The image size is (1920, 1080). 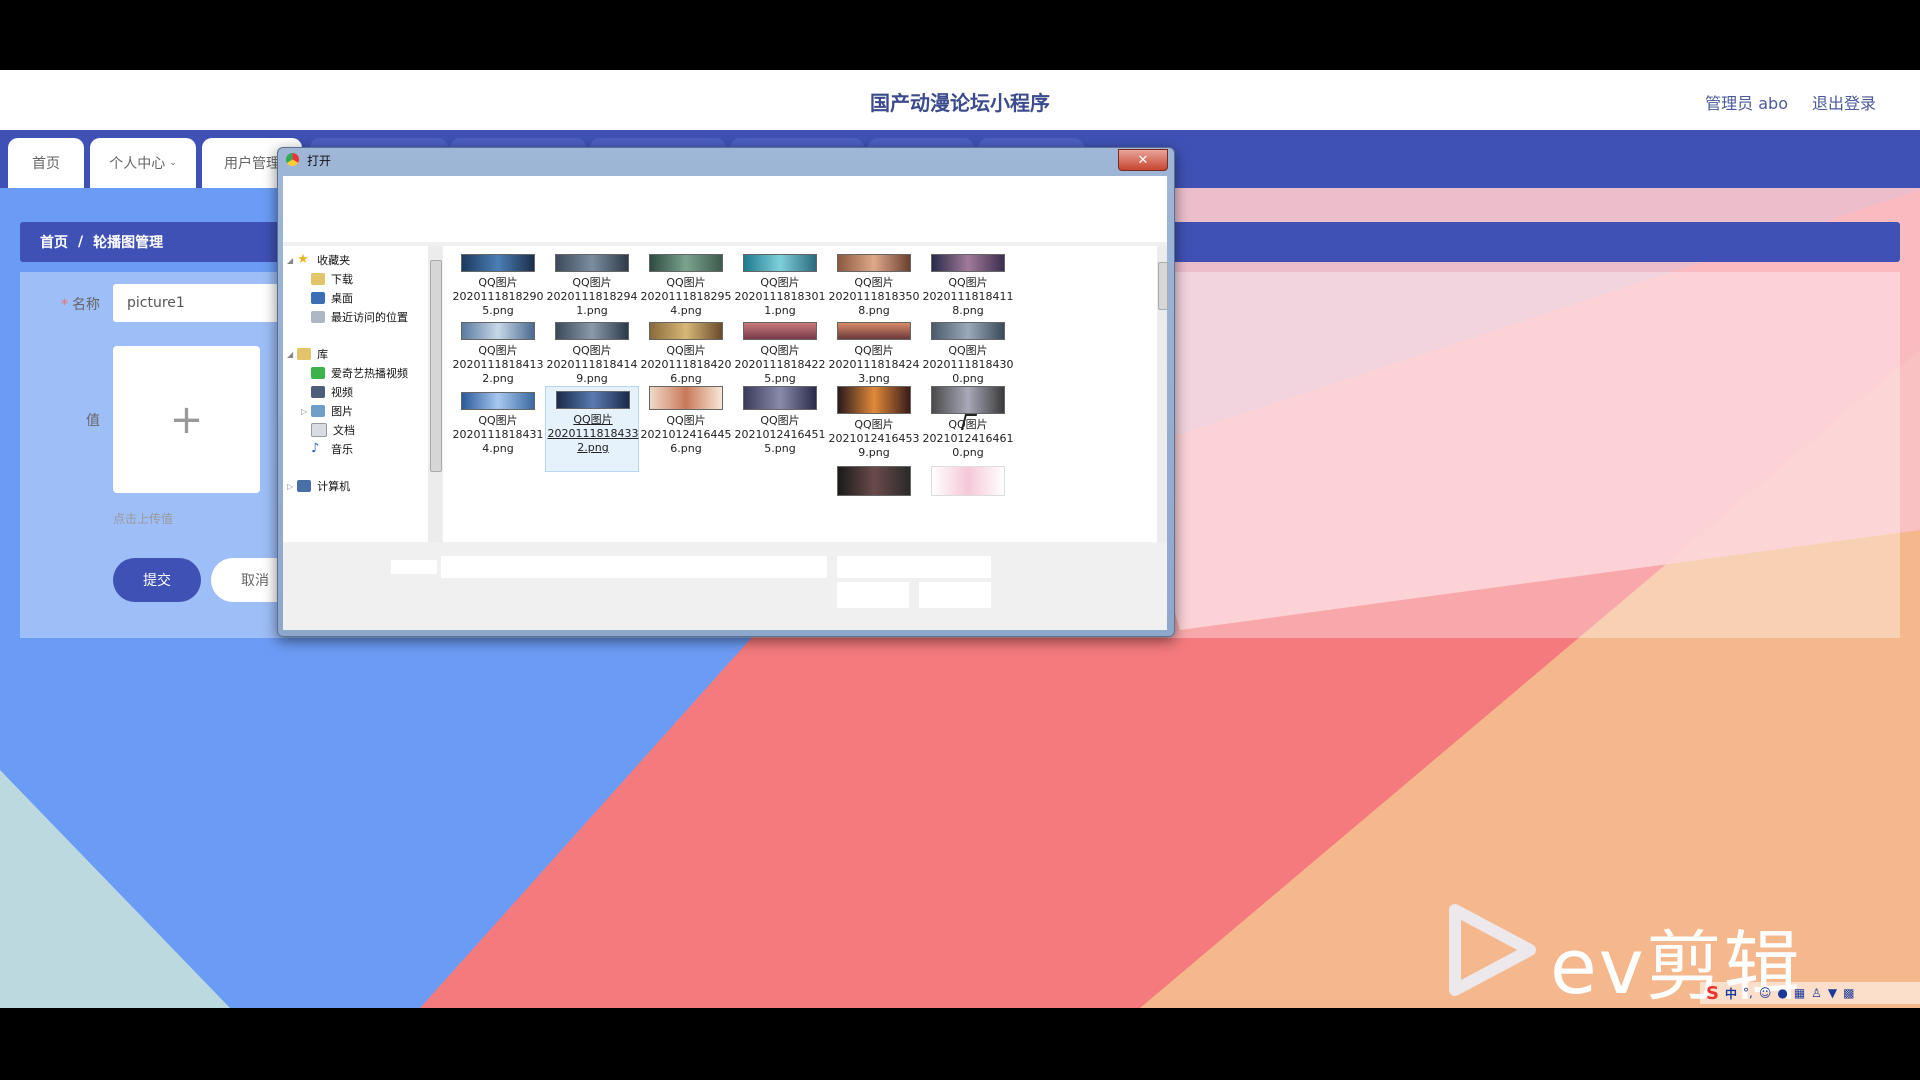 I want to click on filename-label, so click(x=414, y=567).